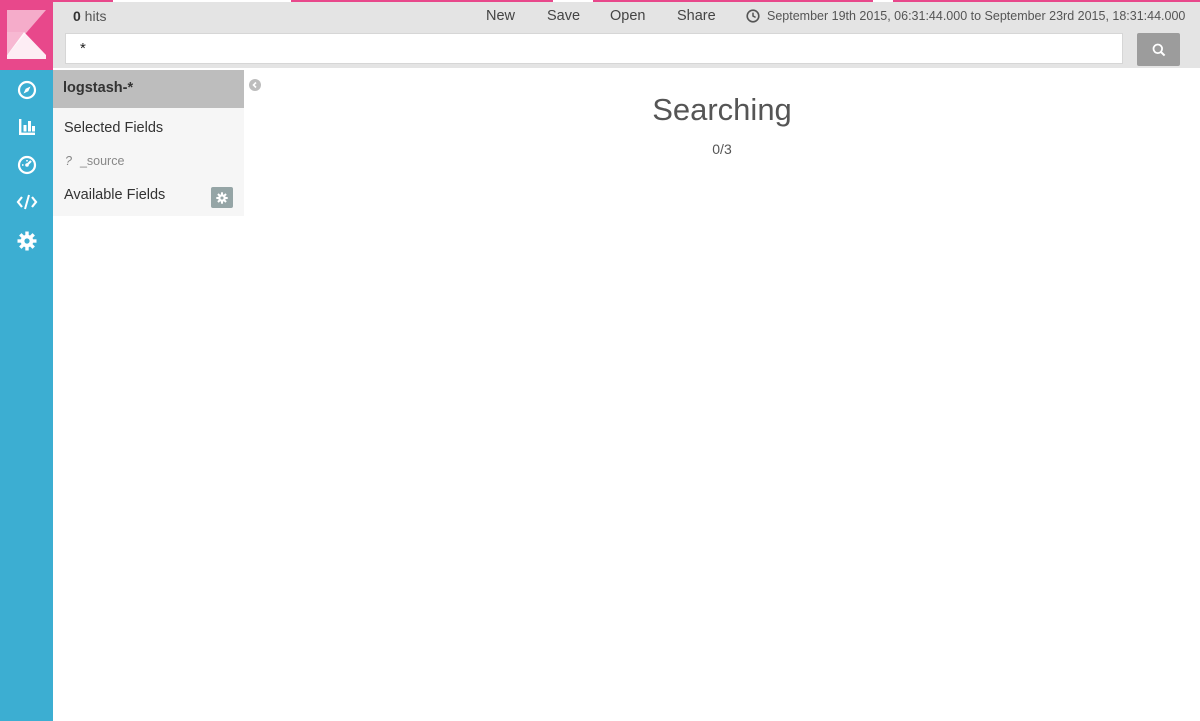 This screenshot has width=1200, height=721. I want to click on open-button: Open, so click(627, 16).